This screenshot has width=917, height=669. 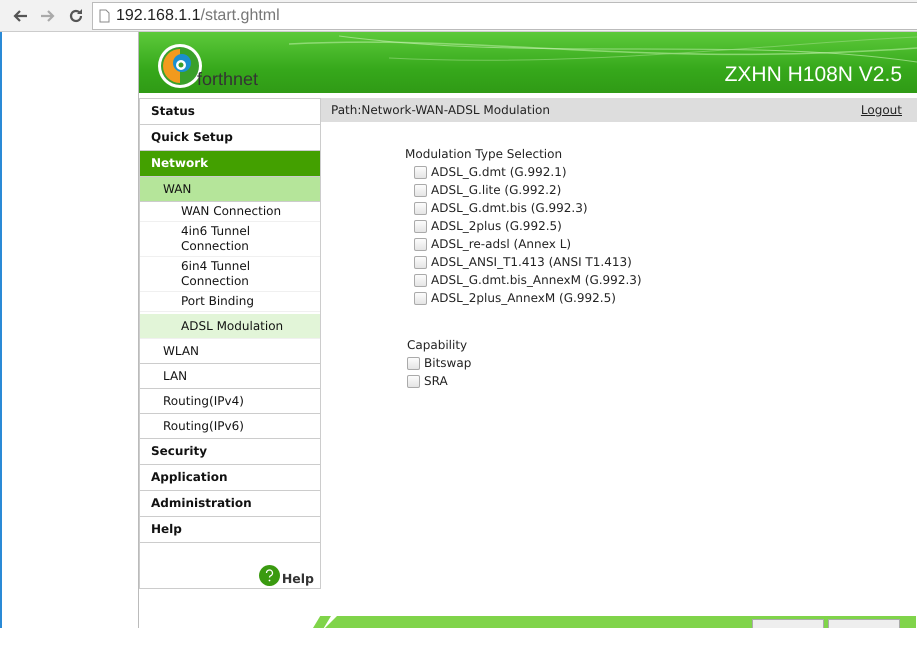 I want to click on modulation-option: ADSL_G.dmt.bis_AnnexM (G.992.3), so click(x=665, y=280).